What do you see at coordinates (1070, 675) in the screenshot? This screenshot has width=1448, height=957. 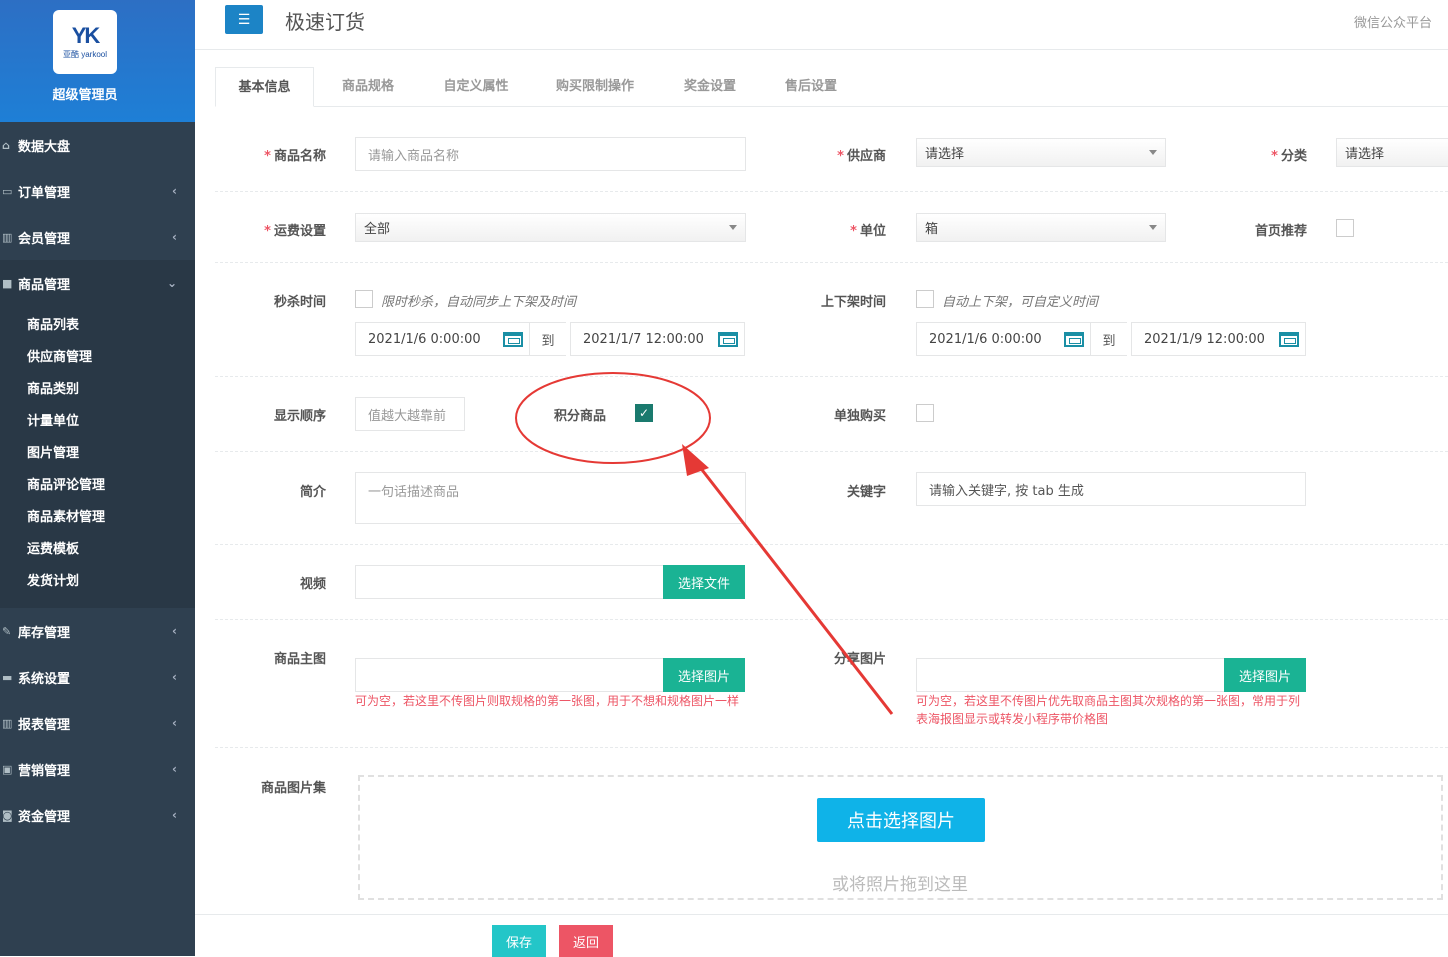 I see `share-image-input` at bounding box center [1070, 675].